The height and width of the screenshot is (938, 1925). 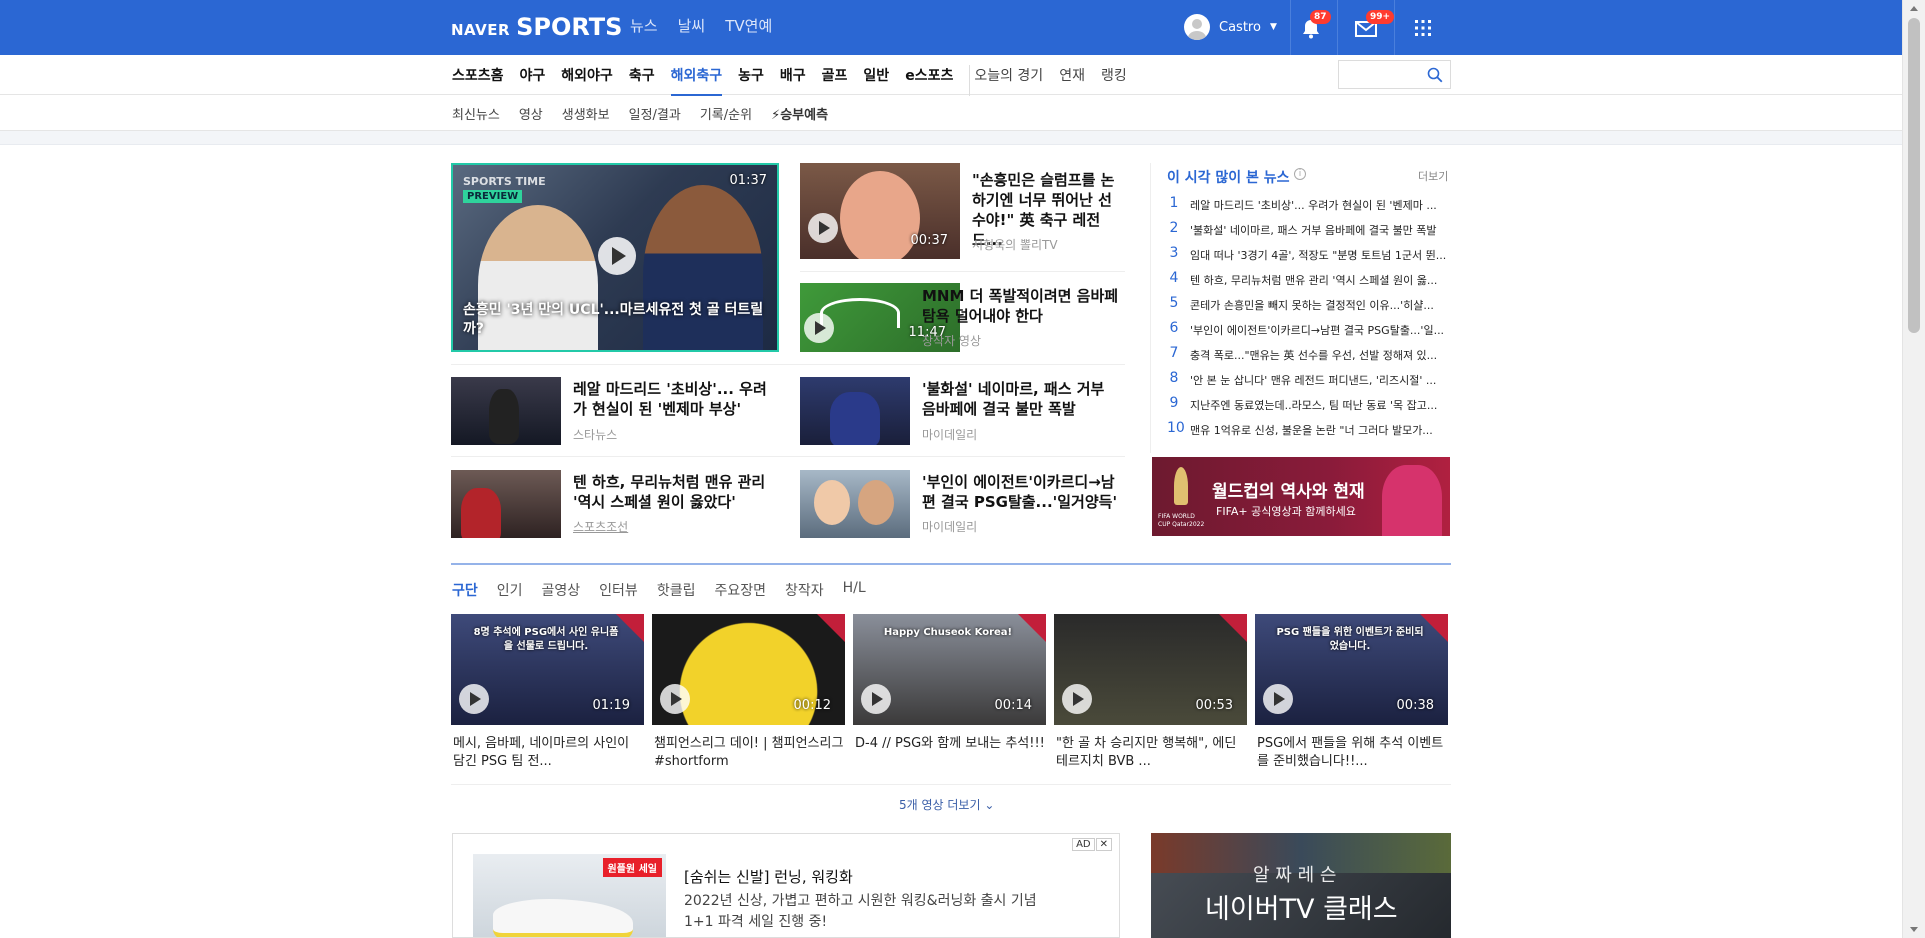 What do you see at coordinates (673, 399) in the screenshot?
I see `news-title-1: 레알 마드리드 '초비상'... 우려가 현실이 된 '벤제마 부상'` at bounding box center [673, 399].